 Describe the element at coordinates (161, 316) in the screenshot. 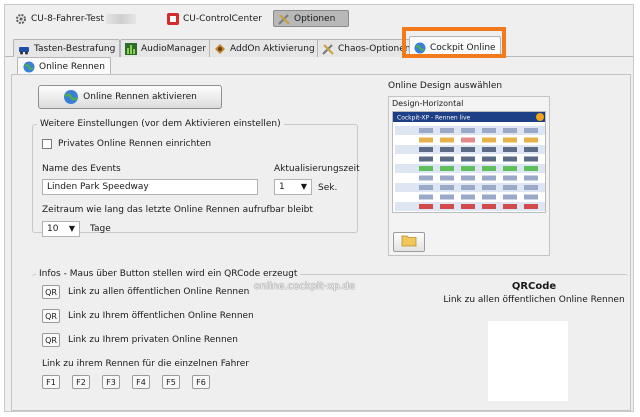

I see `link-own-public-label: Link zu Ihrem öffentlichen Online Rennen` at that location.